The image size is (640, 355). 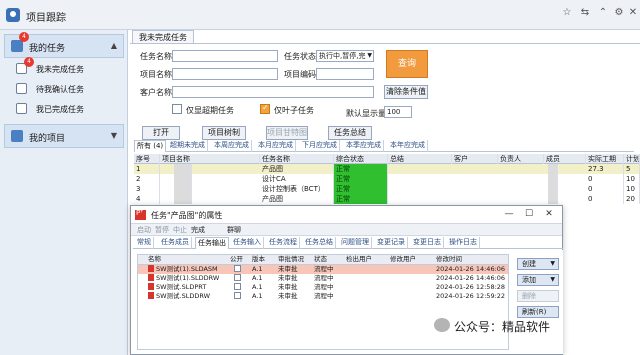 I want to click on cell-task: 设计控制表（BCT）, so click(x=297, y=189).